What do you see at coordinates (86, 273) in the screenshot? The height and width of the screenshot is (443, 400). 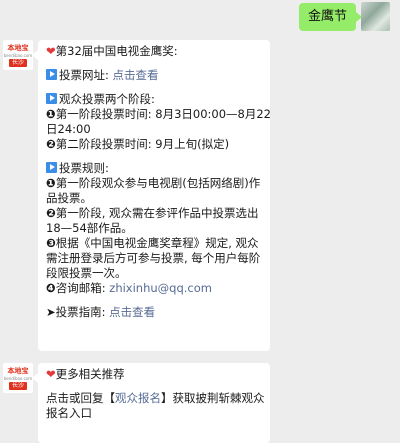 I see `message-line: 段限投票一次。` at bounding box center [86, 273].